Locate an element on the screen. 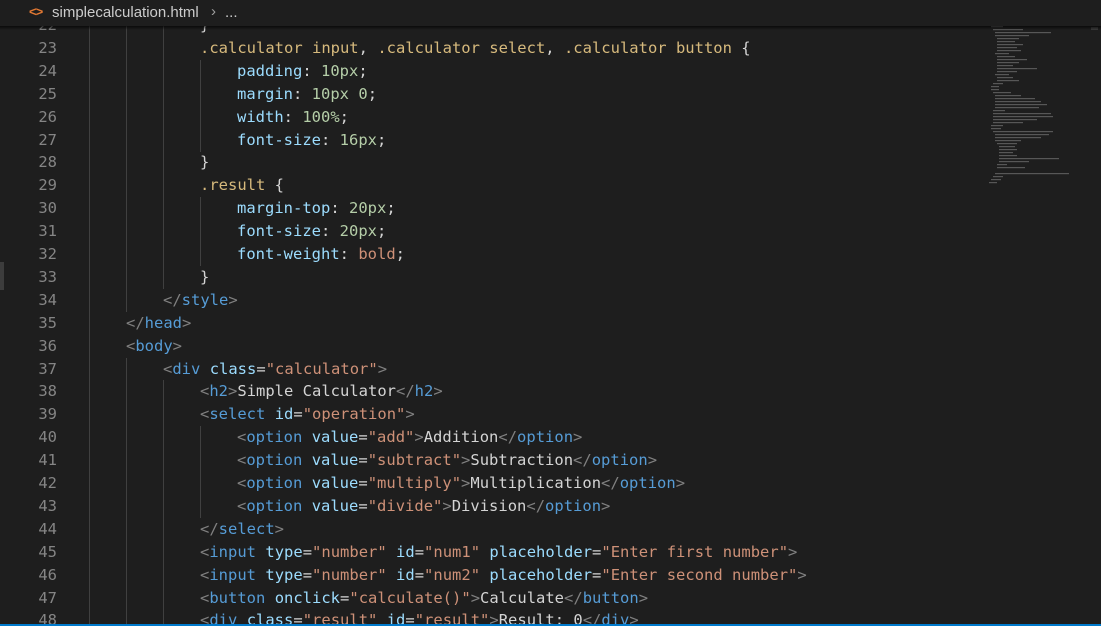 This screenshot has width=1101, height=626. code-line: 24 padding: 10px; is located at coordinates (500, 71).